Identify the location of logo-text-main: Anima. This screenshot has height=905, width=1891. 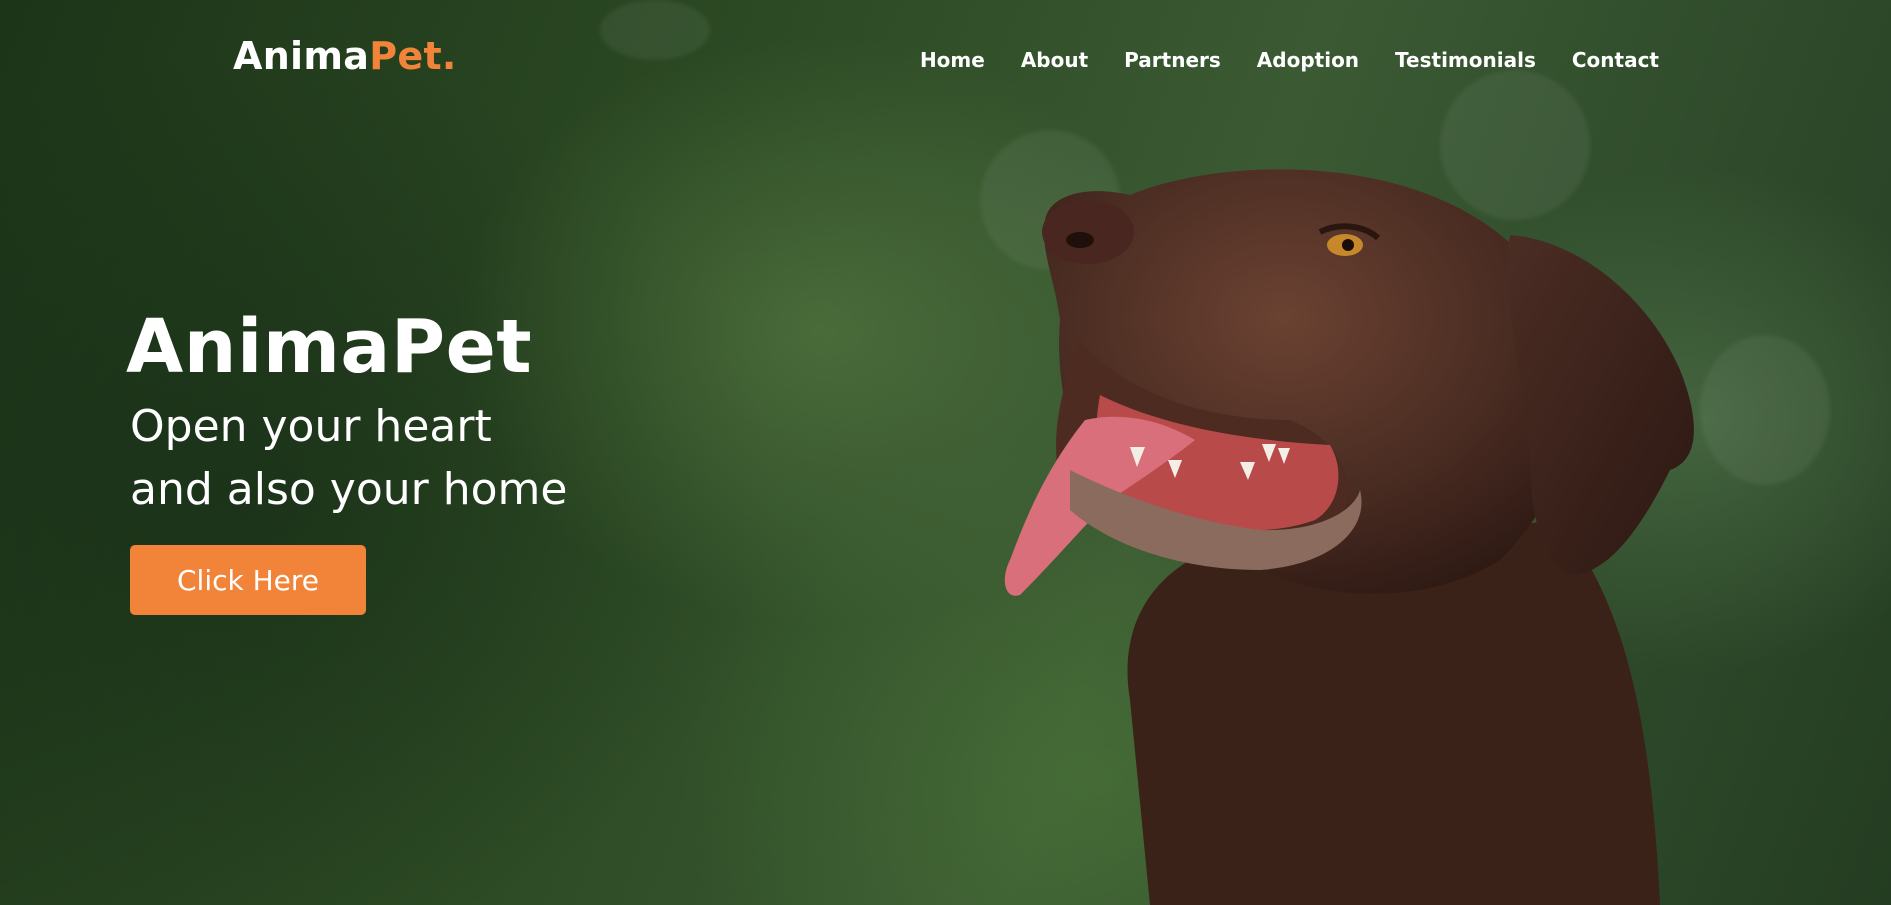
(301, 56).